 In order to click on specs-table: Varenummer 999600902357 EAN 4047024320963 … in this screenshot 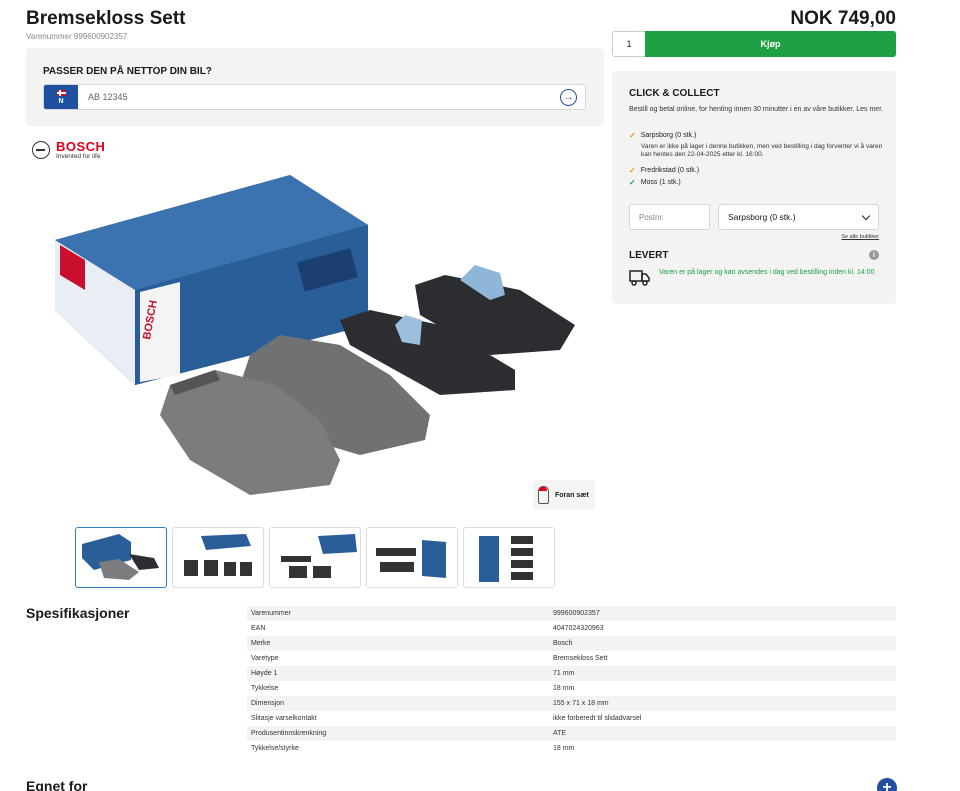, I will do `click(571, 681)`.